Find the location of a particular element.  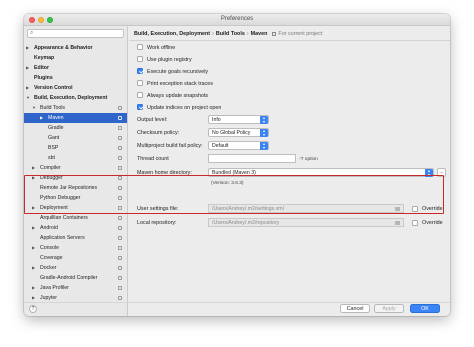

sidebar-item: ▶ Maven is located at coordinates (75, 118).